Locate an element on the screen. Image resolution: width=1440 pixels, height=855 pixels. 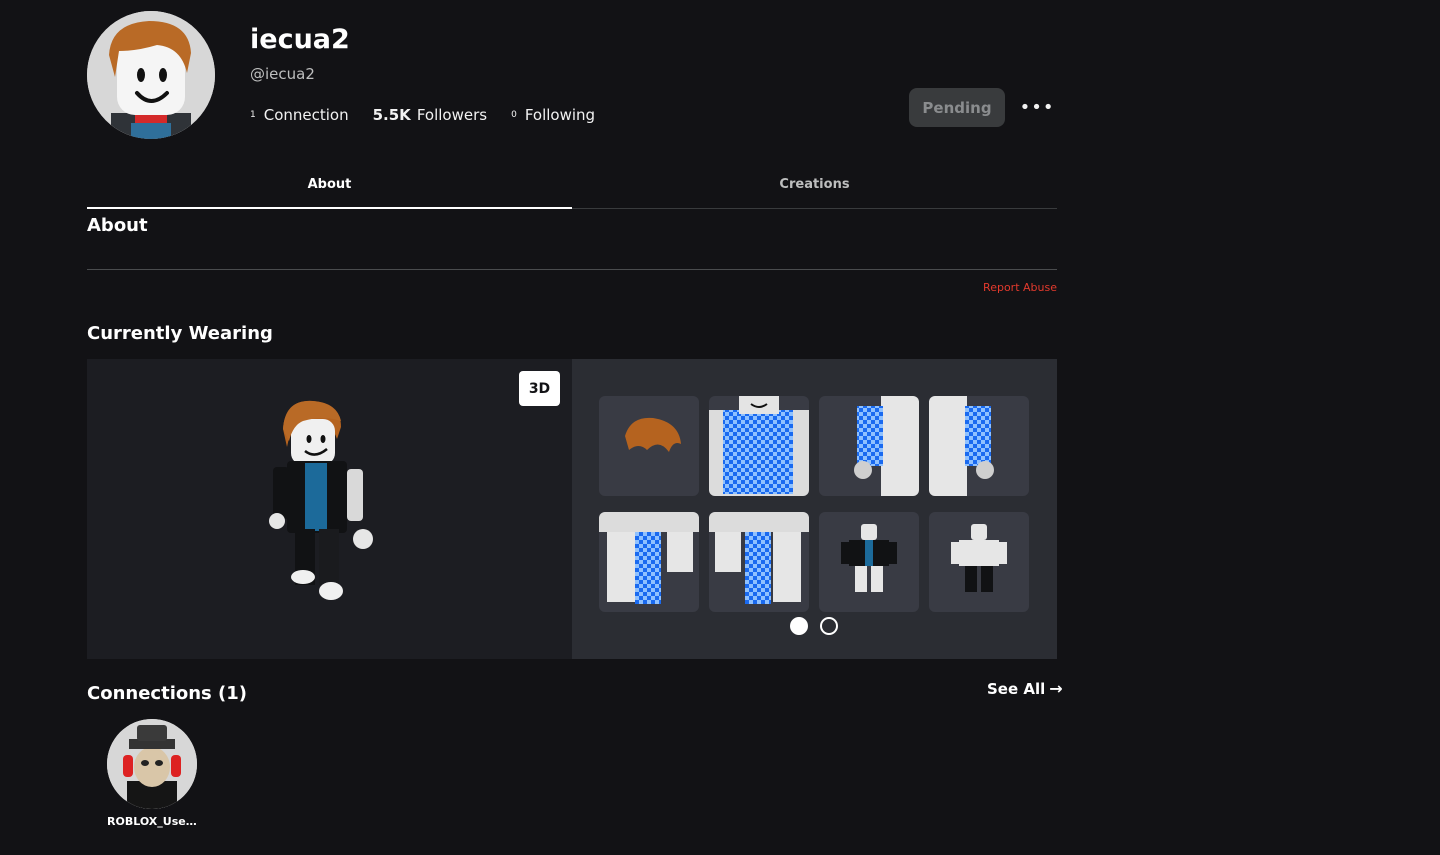
currently-wearing-heading: Currently Wearing is located at coordinates (180, 333).